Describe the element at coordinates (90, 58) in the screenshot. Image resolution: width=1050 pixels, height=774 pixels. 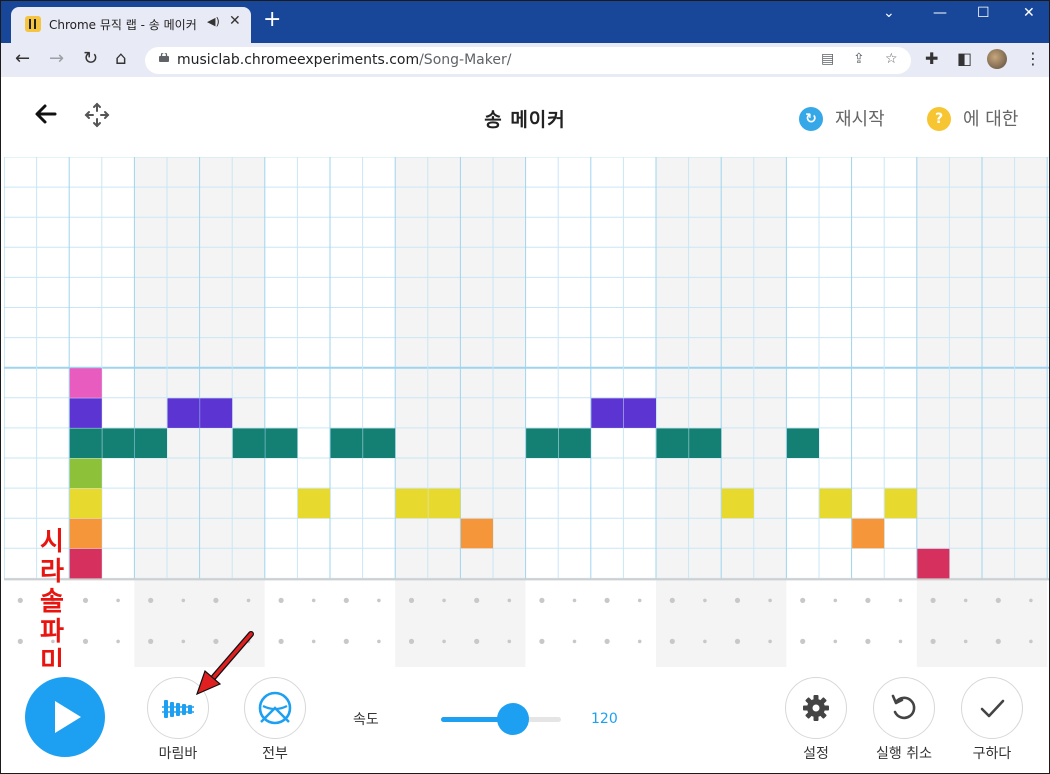
I see `reload-icon: ↻` at that location.